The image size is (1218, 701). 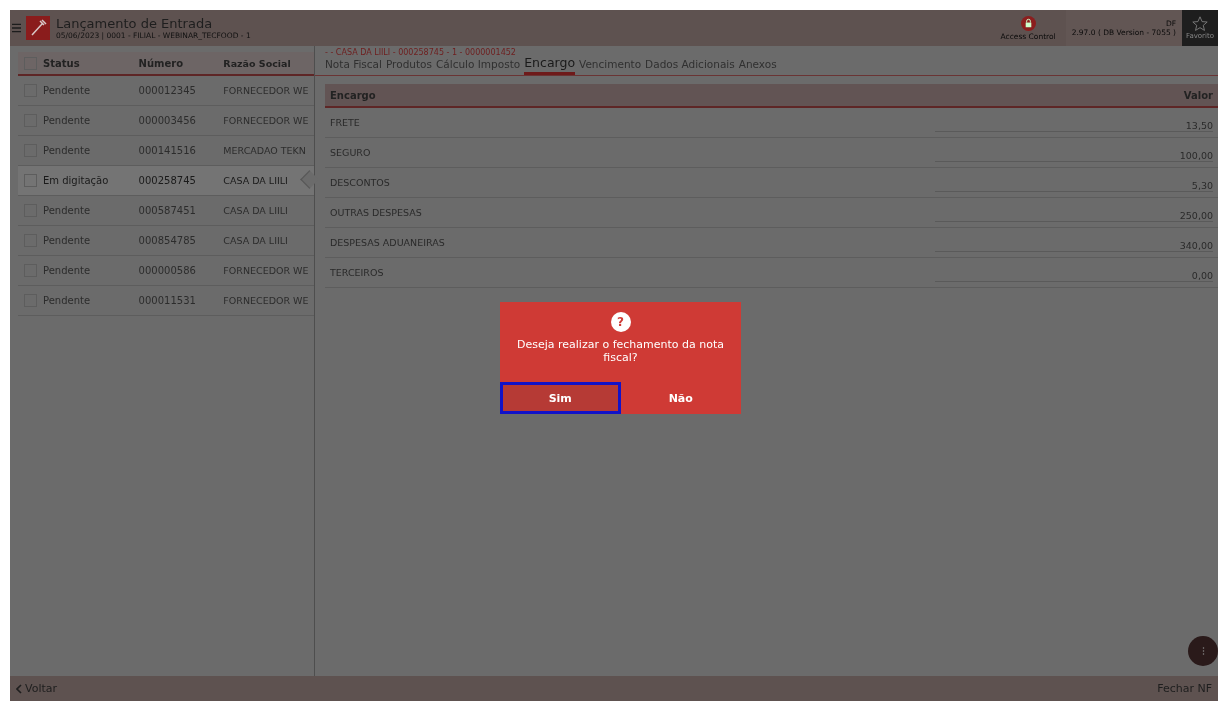 What do you see at coordinates (265, 150) in the screenshot?
I see `company-cell-text: MERCADAO TEKN` at bounding box center [265, 150].